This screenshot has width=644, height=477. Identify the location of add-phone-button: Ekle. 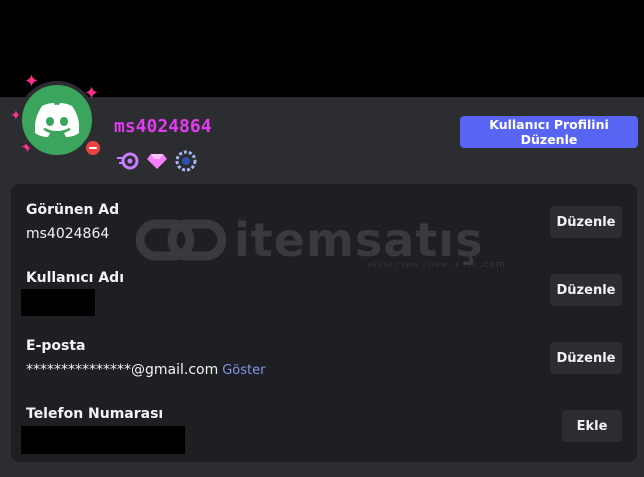
(592, 426).